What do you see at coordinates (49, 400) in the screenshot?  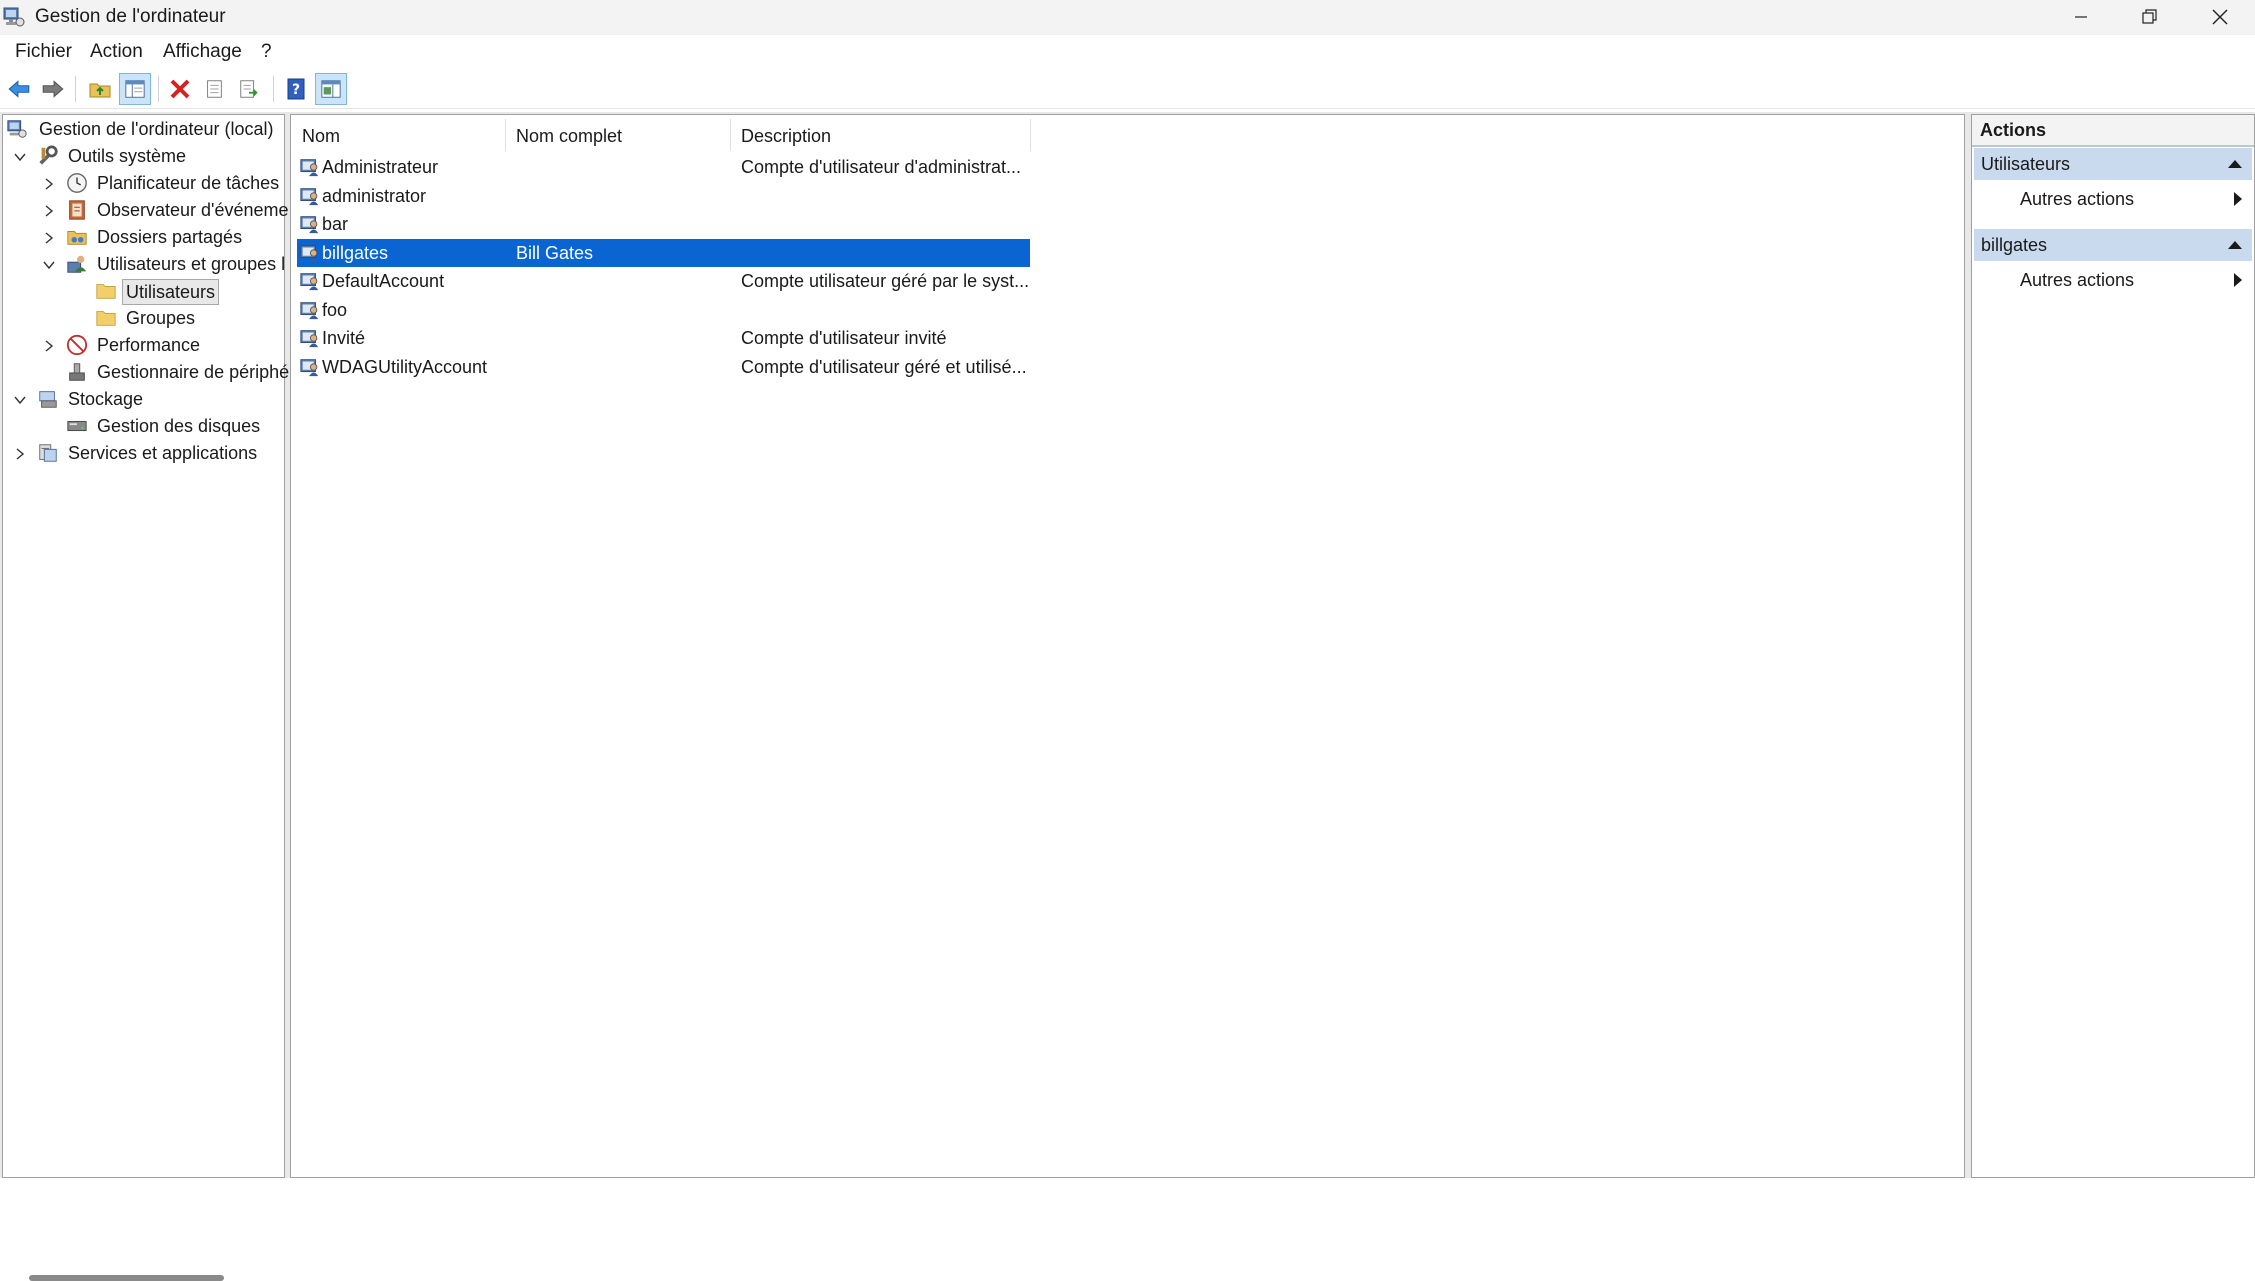 I see `storage-icon` at bounding box center [49, 400].